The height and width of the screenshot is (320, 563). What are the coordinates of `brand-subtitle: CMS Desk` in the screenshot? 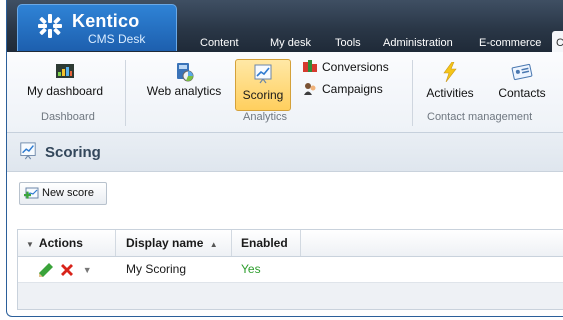 It's located at (117, 39).